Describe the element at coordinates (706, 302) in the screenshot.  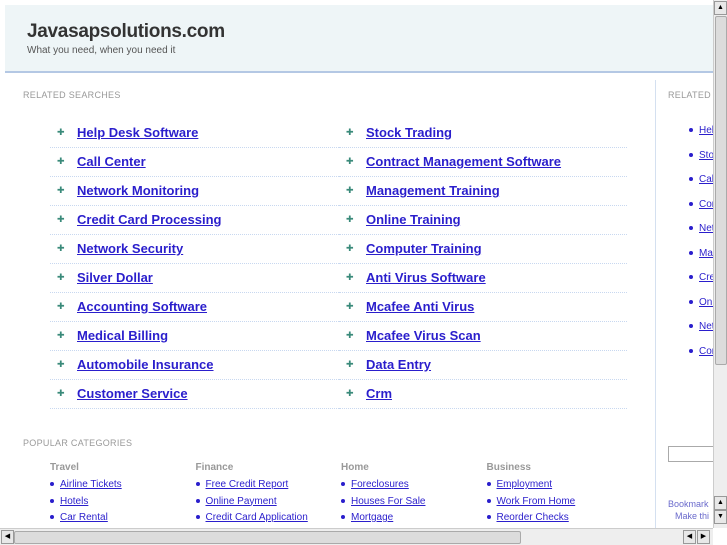
I see `sidebar-link: Online Training` at that location.